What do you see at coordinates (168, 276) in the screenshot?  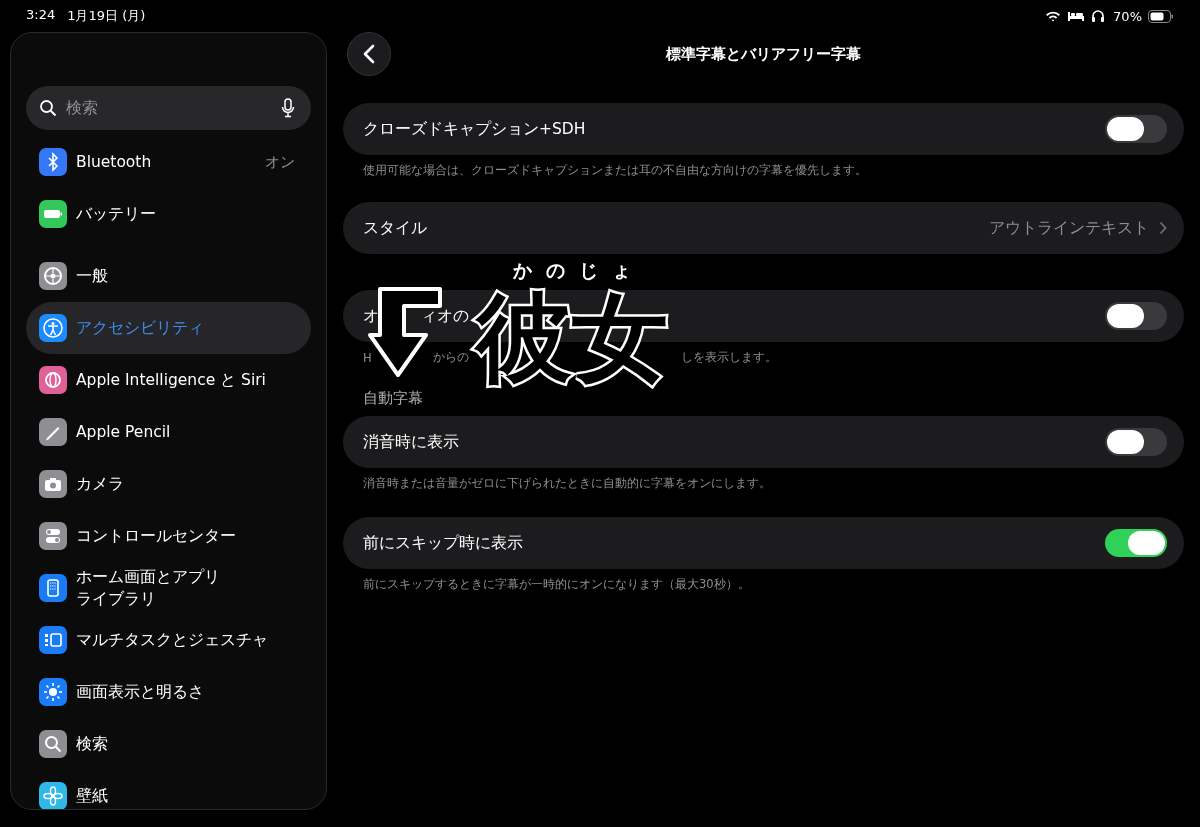 I see `sidebar-item: 一般` at bounding box center [168, 276].